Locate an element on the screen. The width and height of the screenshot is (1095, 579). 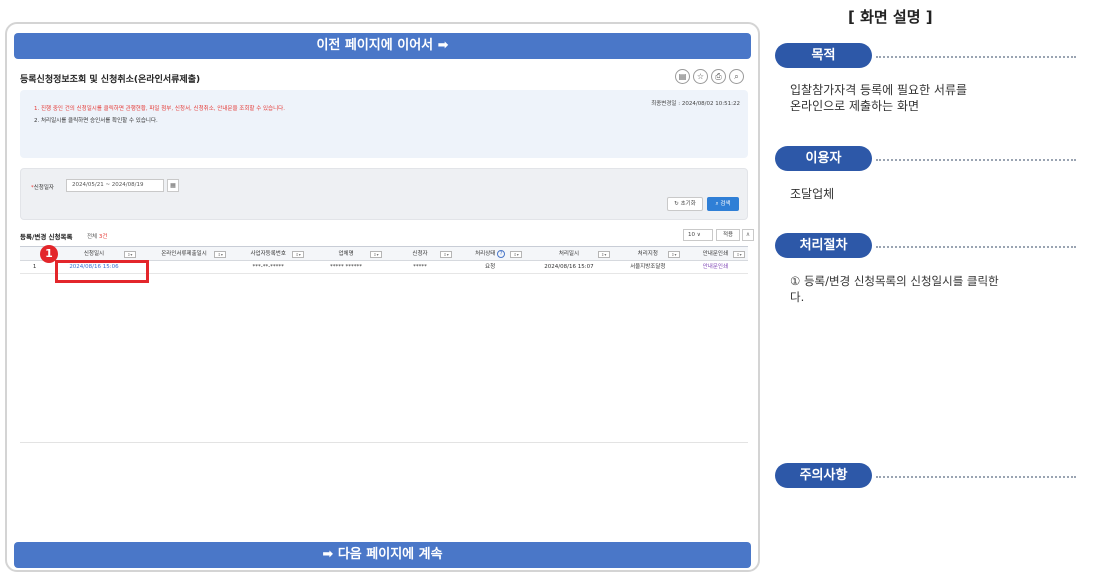
apply-datetime-link: 2024/08/16 15:06 is located at coordinates (94, 267).